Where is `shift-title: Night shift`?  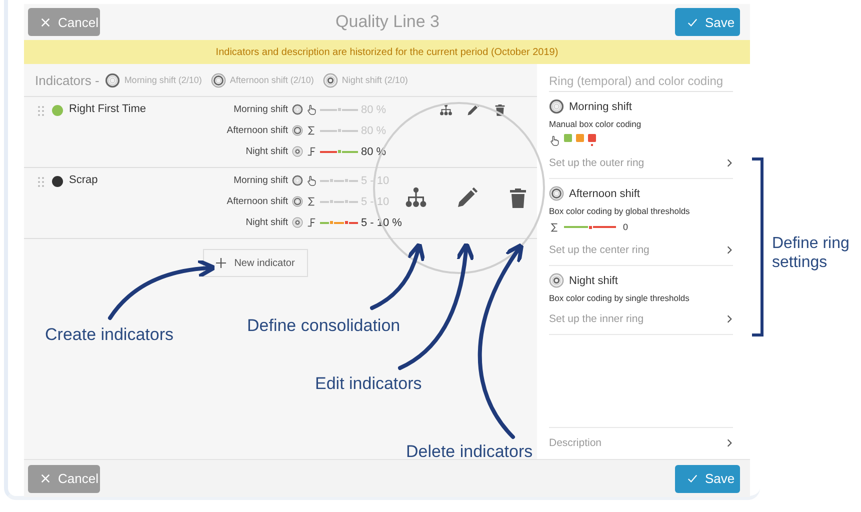
shift-title: Night shift is located at coordinates (593, 280).